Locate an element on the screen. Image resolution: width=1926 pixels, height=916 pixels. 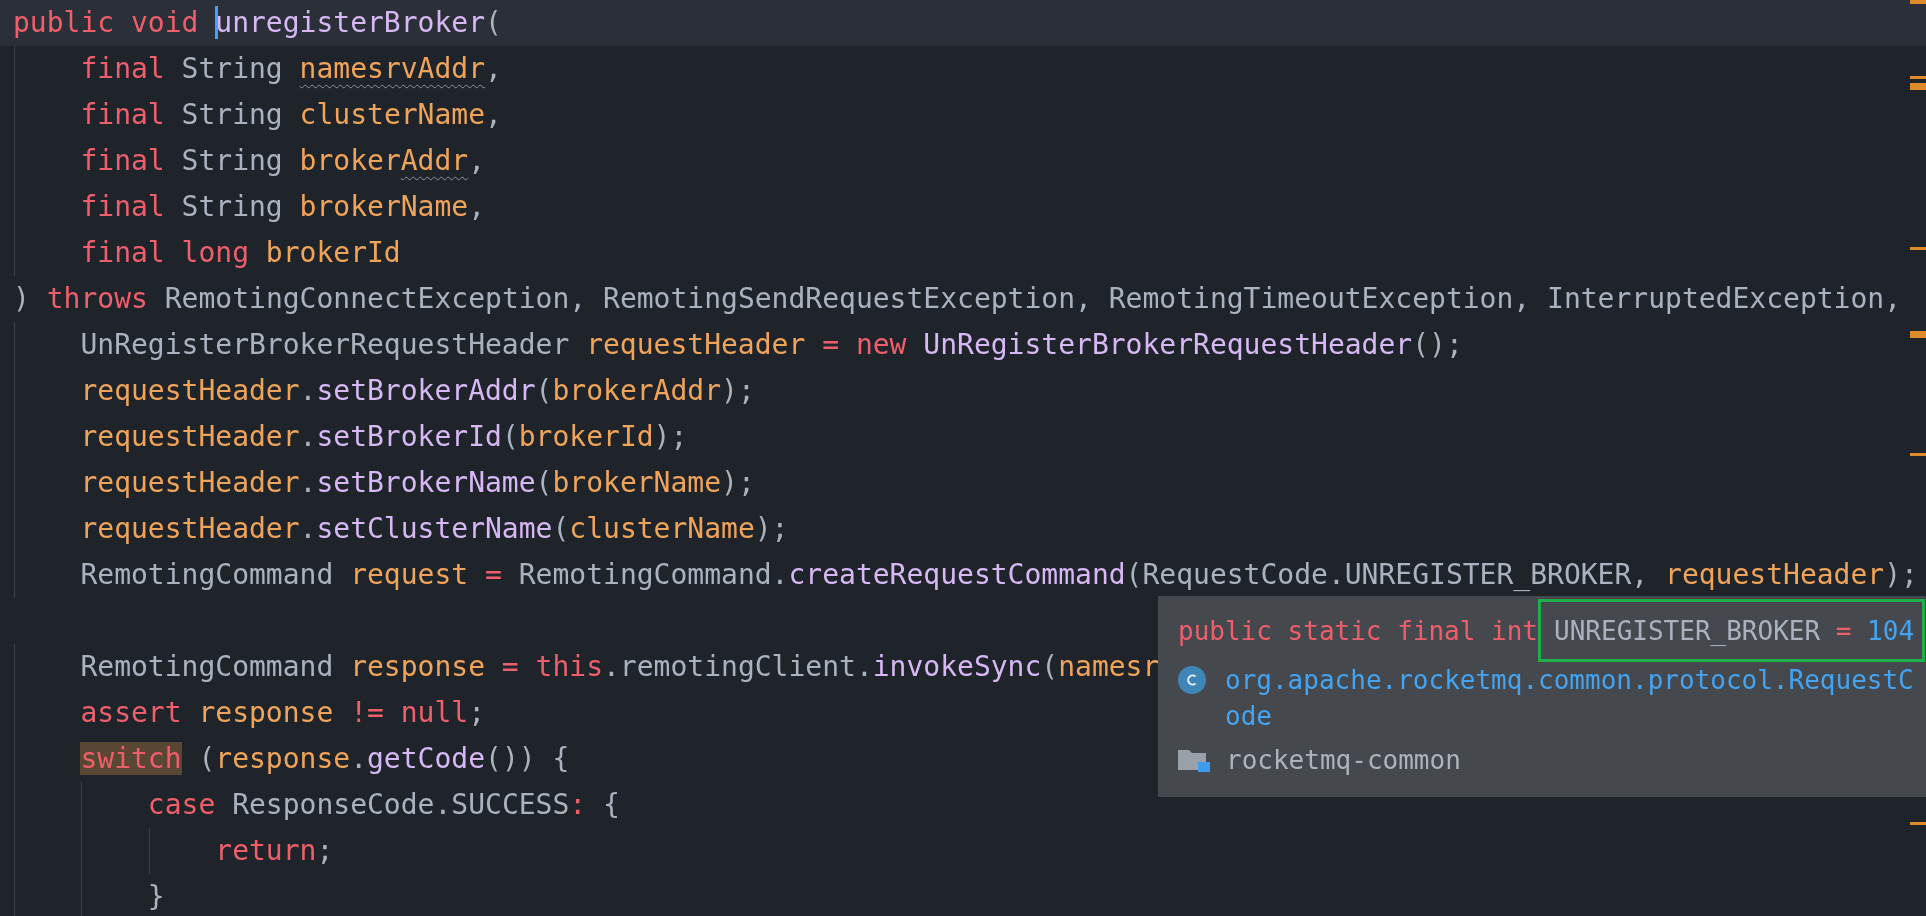
code-line: assert response != null; is located at coordinates (282, 713).